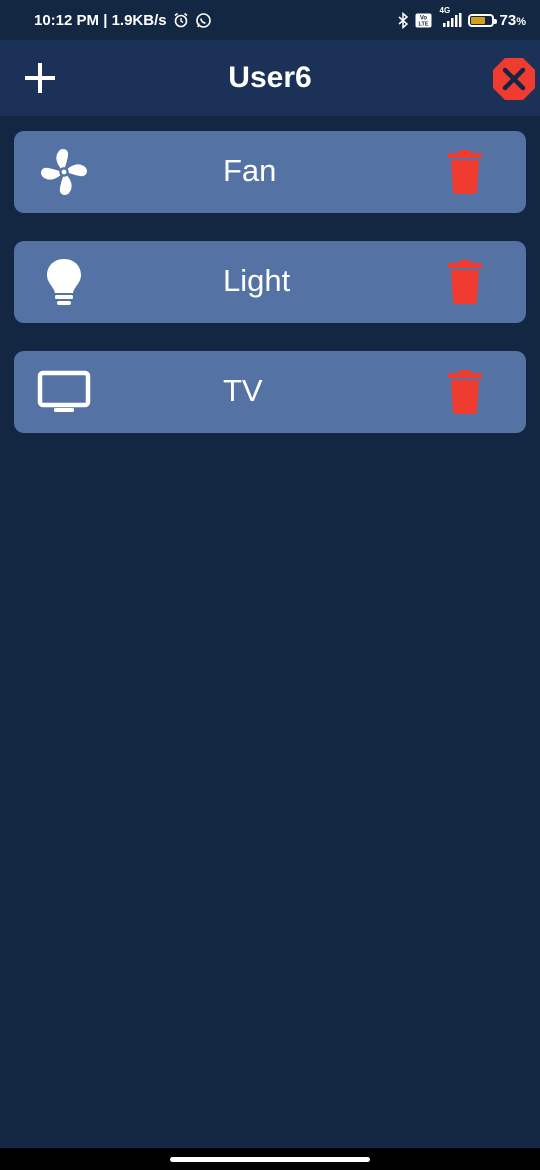  What do you see at coordinates (64, 282) in the screenshot?
I see `lightbulb-icon` at bounding box center [64, 282].